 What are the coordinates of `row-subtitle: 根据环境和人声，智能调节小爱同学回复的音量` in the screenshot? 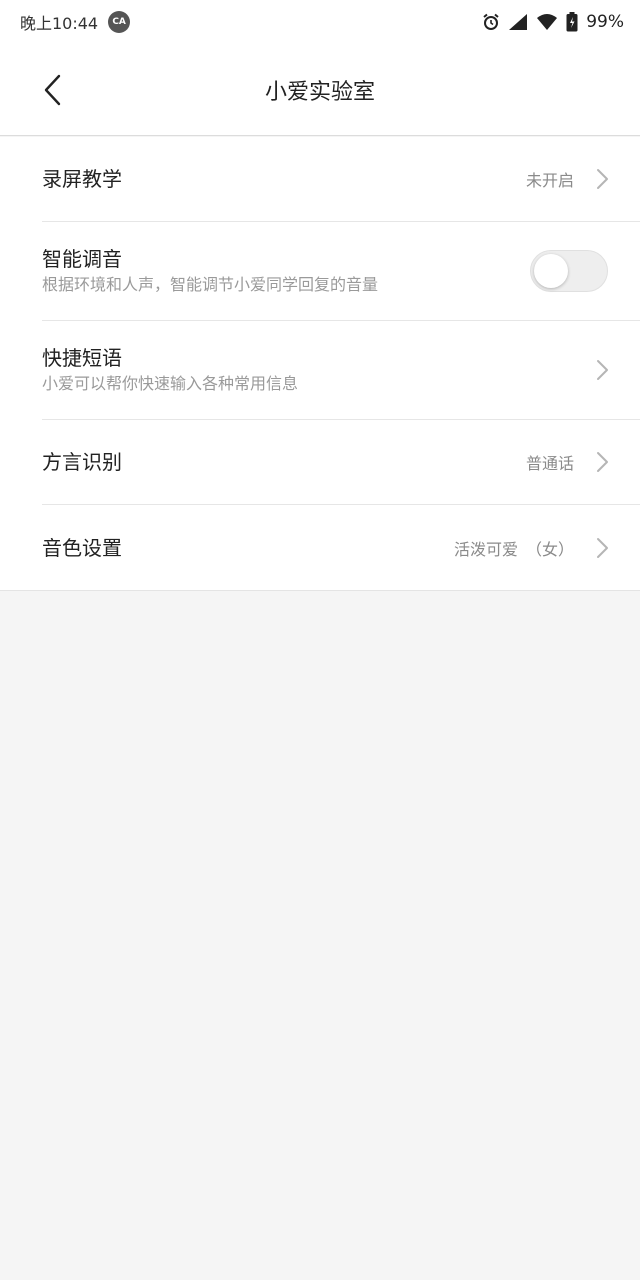 It's located at (210, 284).